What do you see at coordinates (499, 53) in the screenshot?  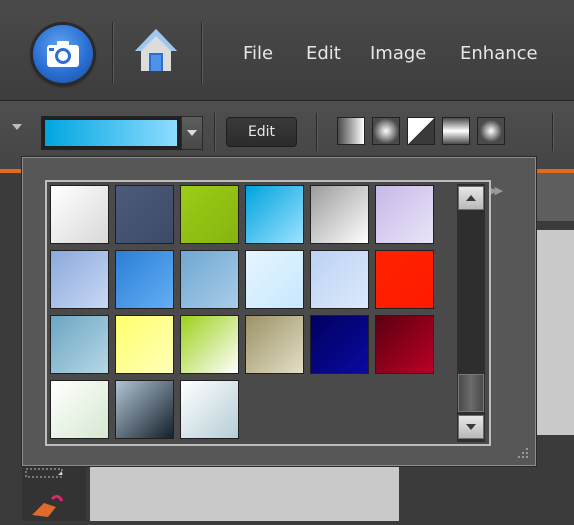 I see `menu-enhance: Enhance` at bounding box center [499, 53].